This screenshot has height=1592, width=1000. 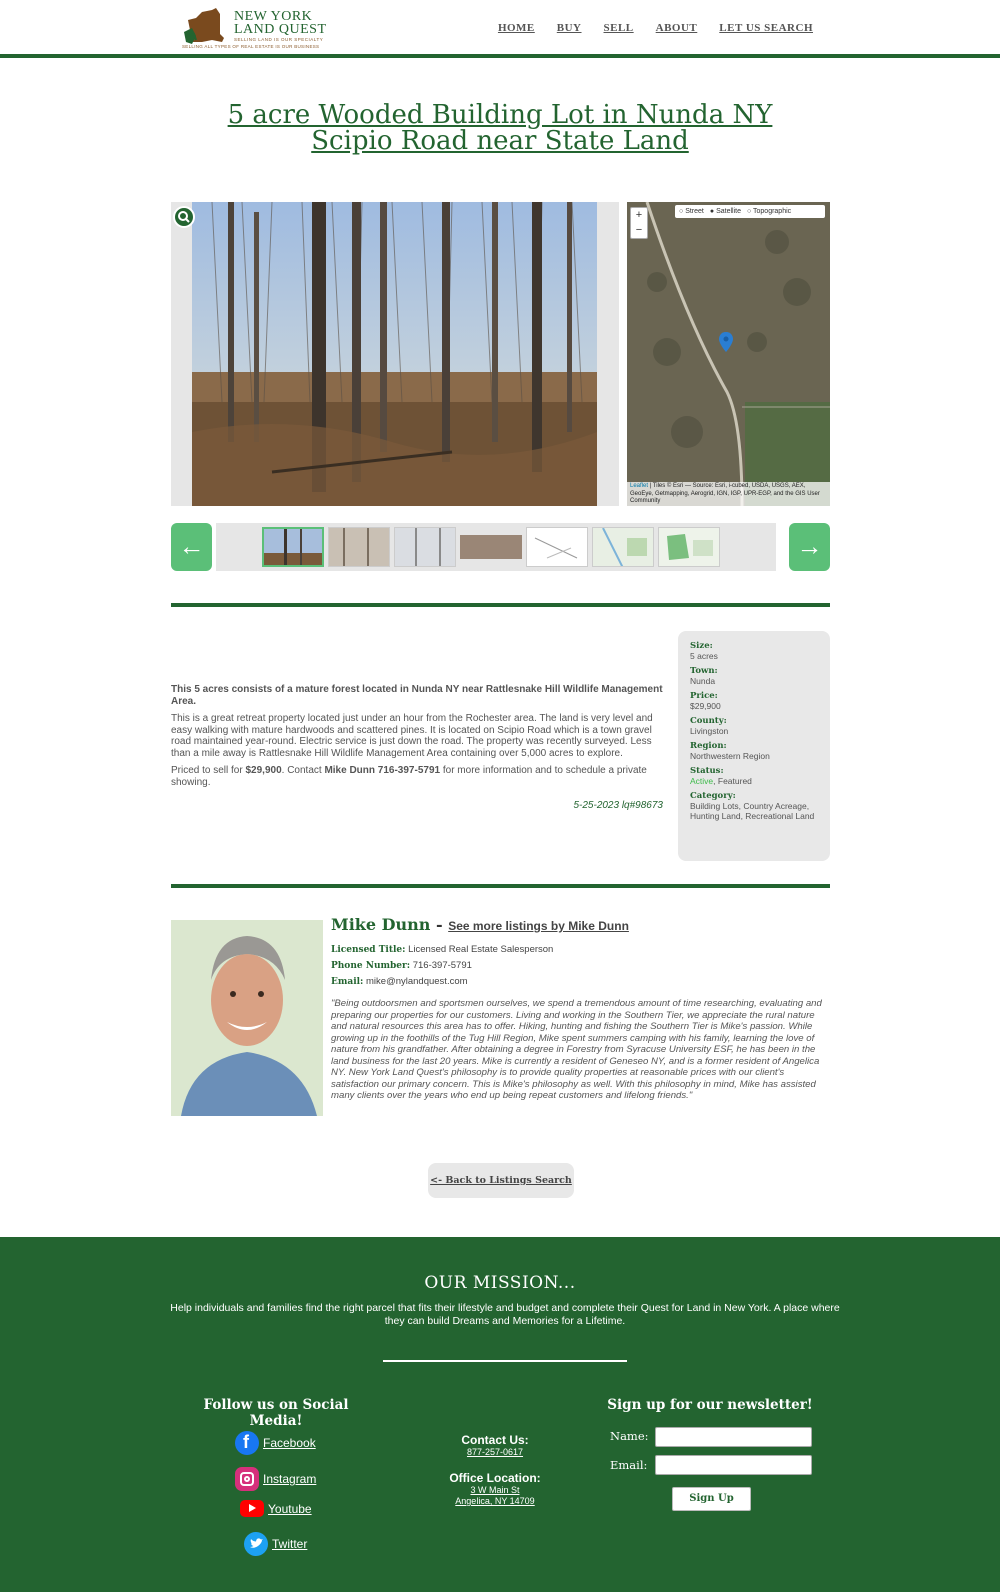 I want to click on newsletter-name-label: Name:, so click(x=629, y=1436).